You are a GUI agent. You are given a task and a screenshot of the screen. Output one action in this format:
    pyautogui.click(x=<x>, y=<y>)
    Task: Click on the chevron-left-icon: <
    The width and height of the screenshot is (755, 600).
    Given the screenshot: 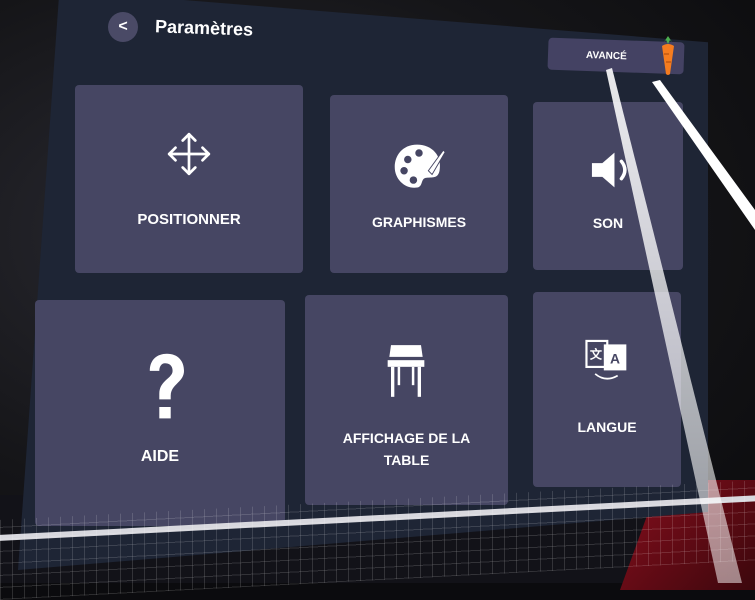 What is the action you would take?
    pyautogui.click(x=123, y=26)
    